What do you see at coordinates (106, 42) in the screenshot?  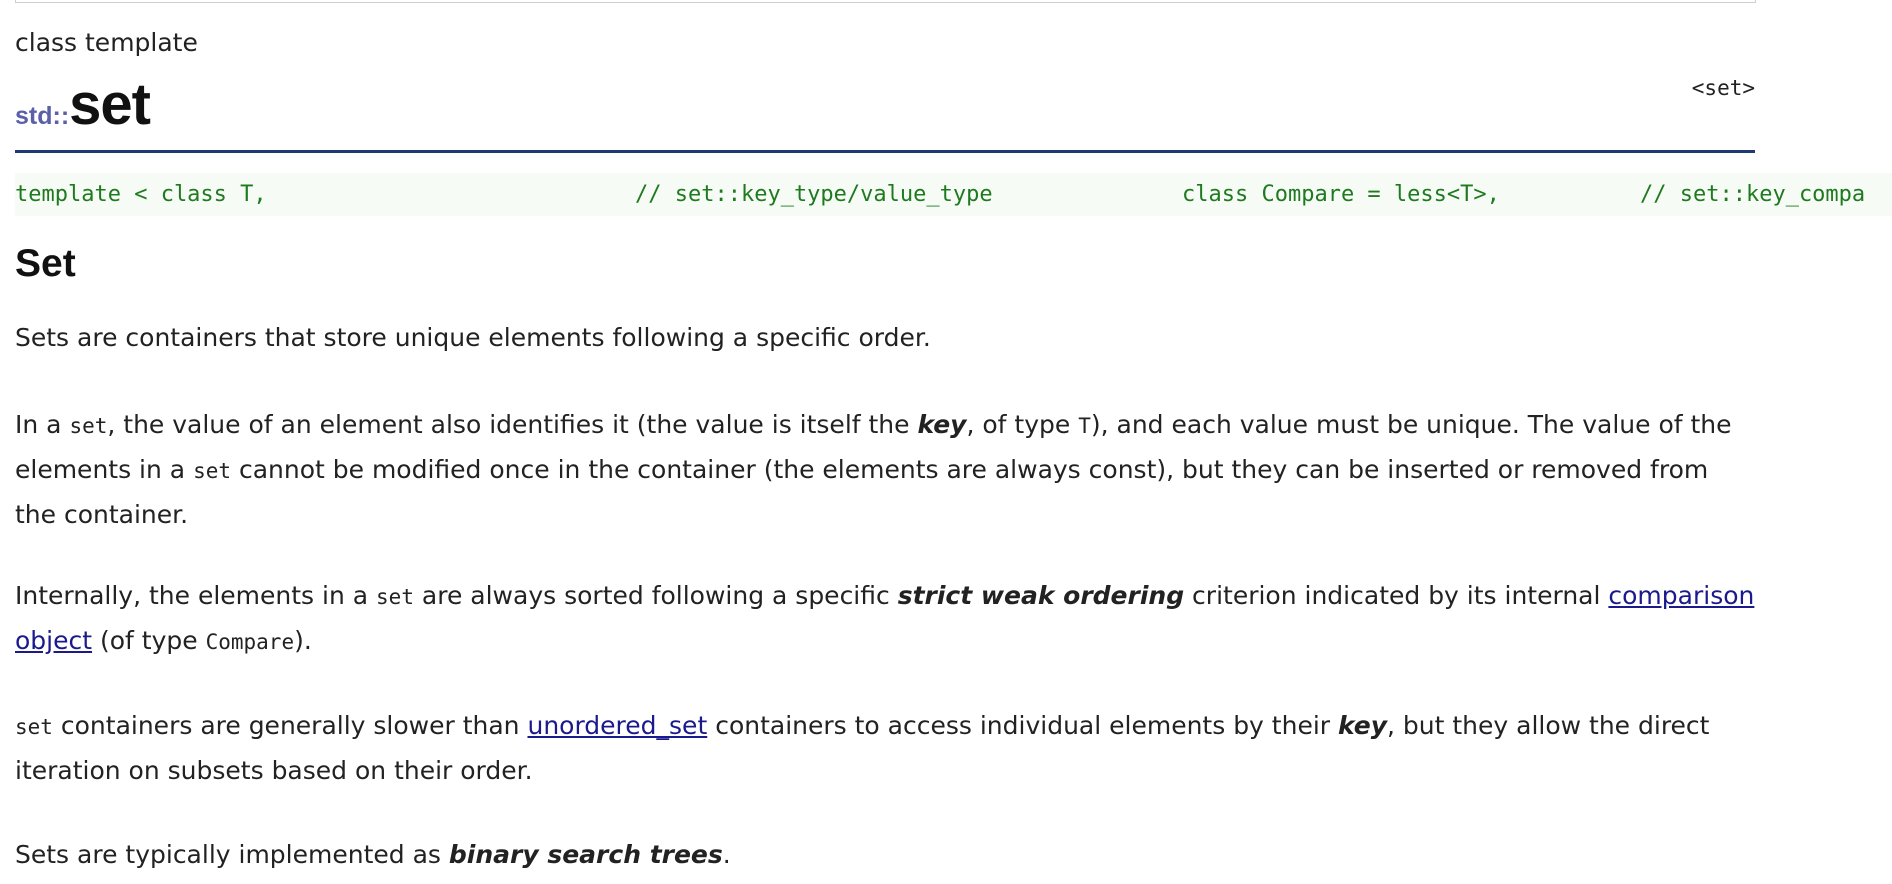 I see `kind-label: class template` at bounding box center [106, 42].